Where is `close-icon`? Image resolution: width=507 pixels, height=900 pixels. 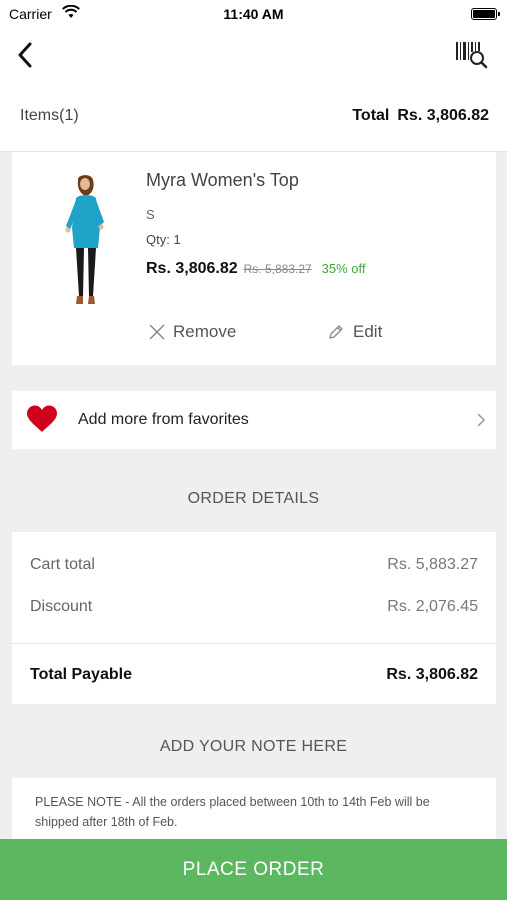
close-icon is located at coordinates (157, 332).